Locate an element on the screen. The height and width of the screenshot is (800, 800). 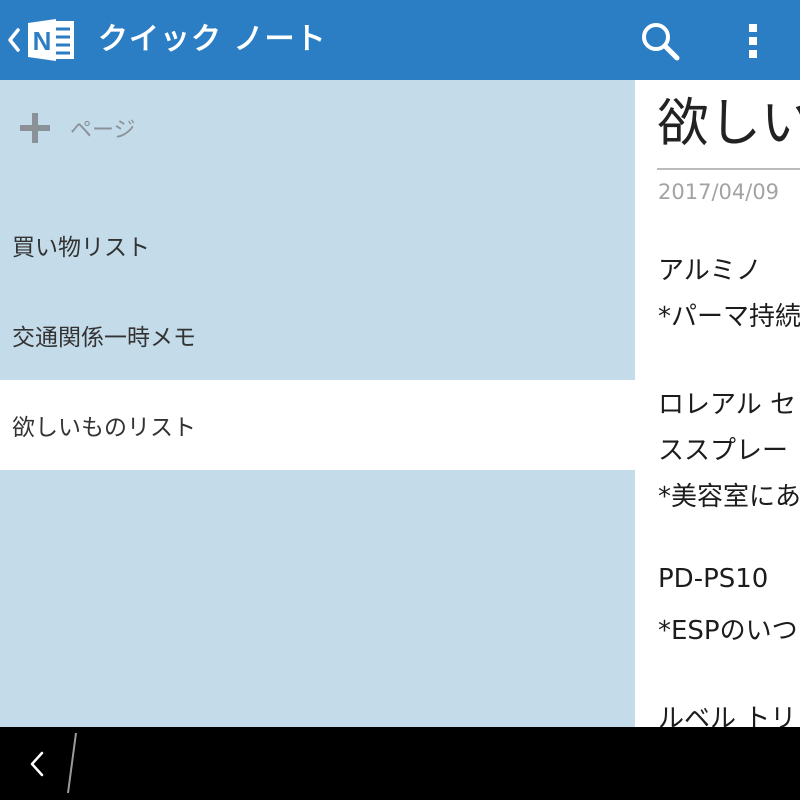
note-title: 欲しい is located at coordinates (728, 124).